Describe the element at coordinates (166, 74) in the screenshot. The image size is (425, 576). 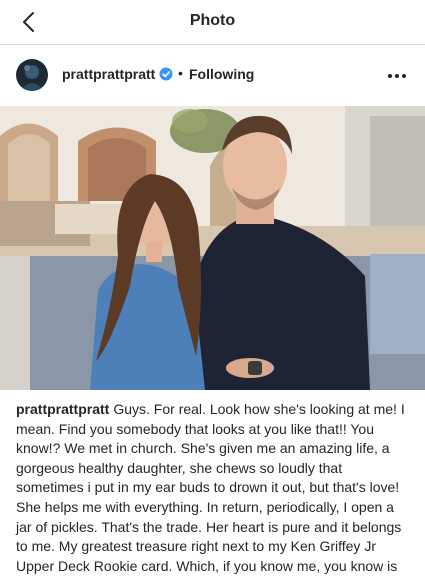
I see `verified-badge-icon` at that location.